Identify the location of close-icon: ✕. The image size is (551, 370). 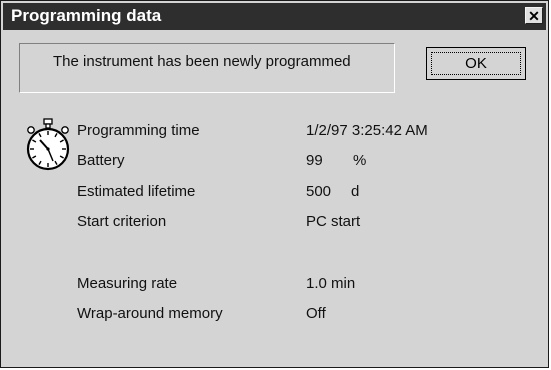
(534, 15).